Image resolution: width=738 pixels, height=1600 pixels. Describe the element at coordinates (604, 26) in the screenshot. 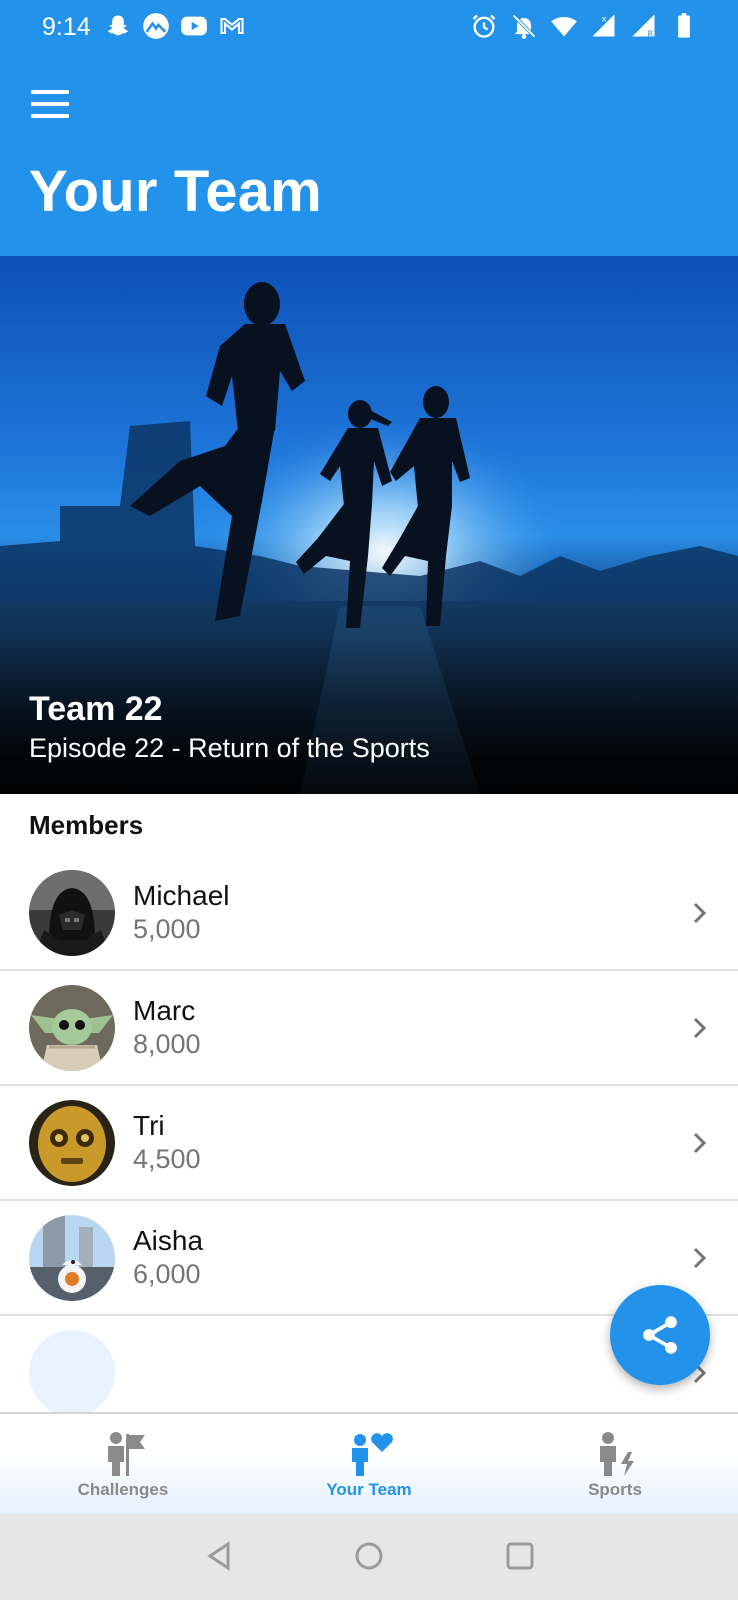

I see `signal-icon: x` at that location.